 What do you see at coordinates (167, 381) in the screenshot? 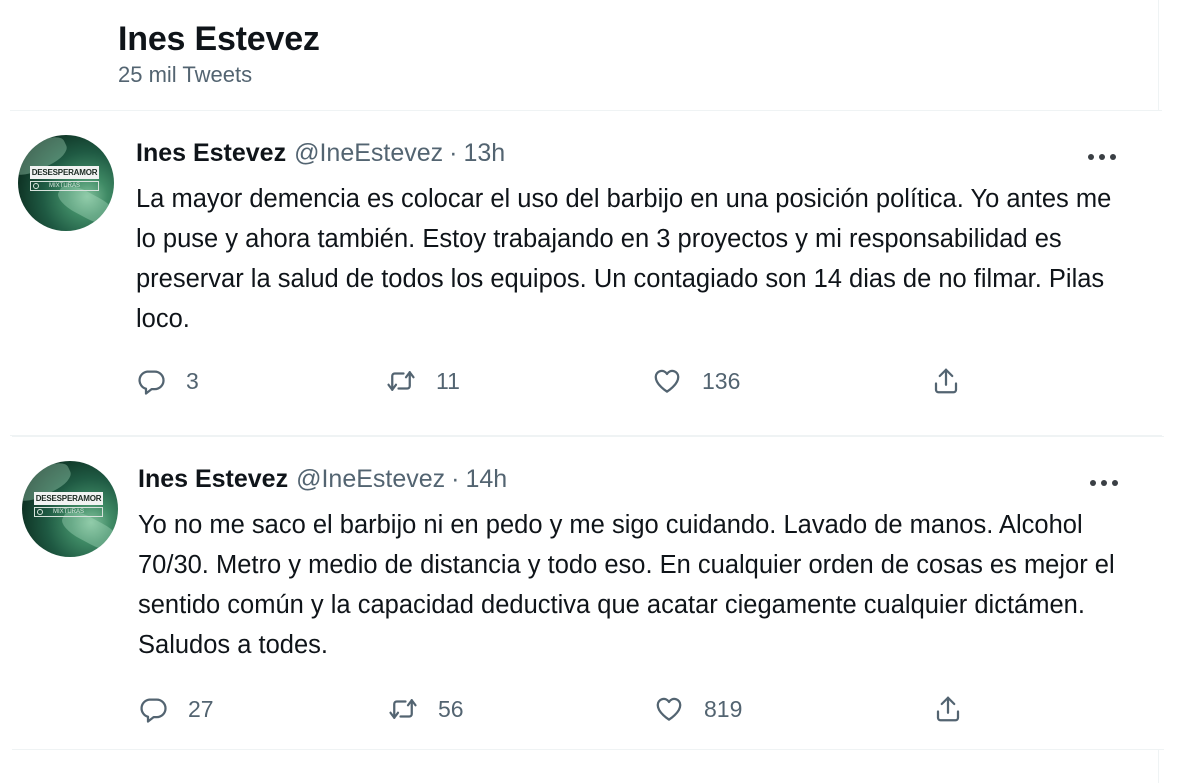
I see `reply-button: 3` at bounding box center [167, 381].